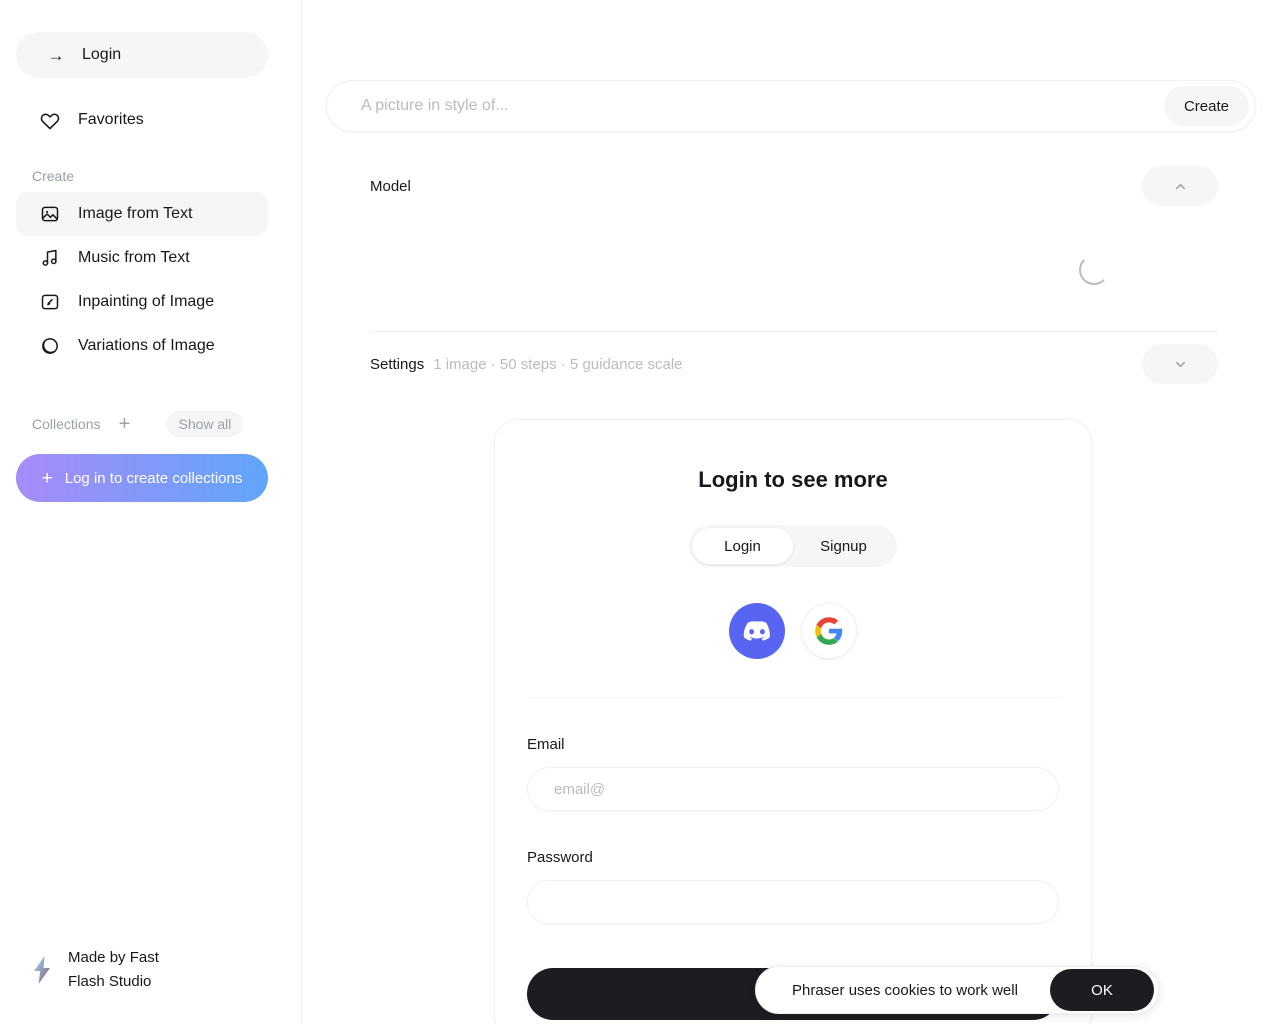 This screenshot has height=1024, width=1280. Describe the element at coordinates (111, 119) in the screenshot. I see `favorites-label: Favorites` at that location.